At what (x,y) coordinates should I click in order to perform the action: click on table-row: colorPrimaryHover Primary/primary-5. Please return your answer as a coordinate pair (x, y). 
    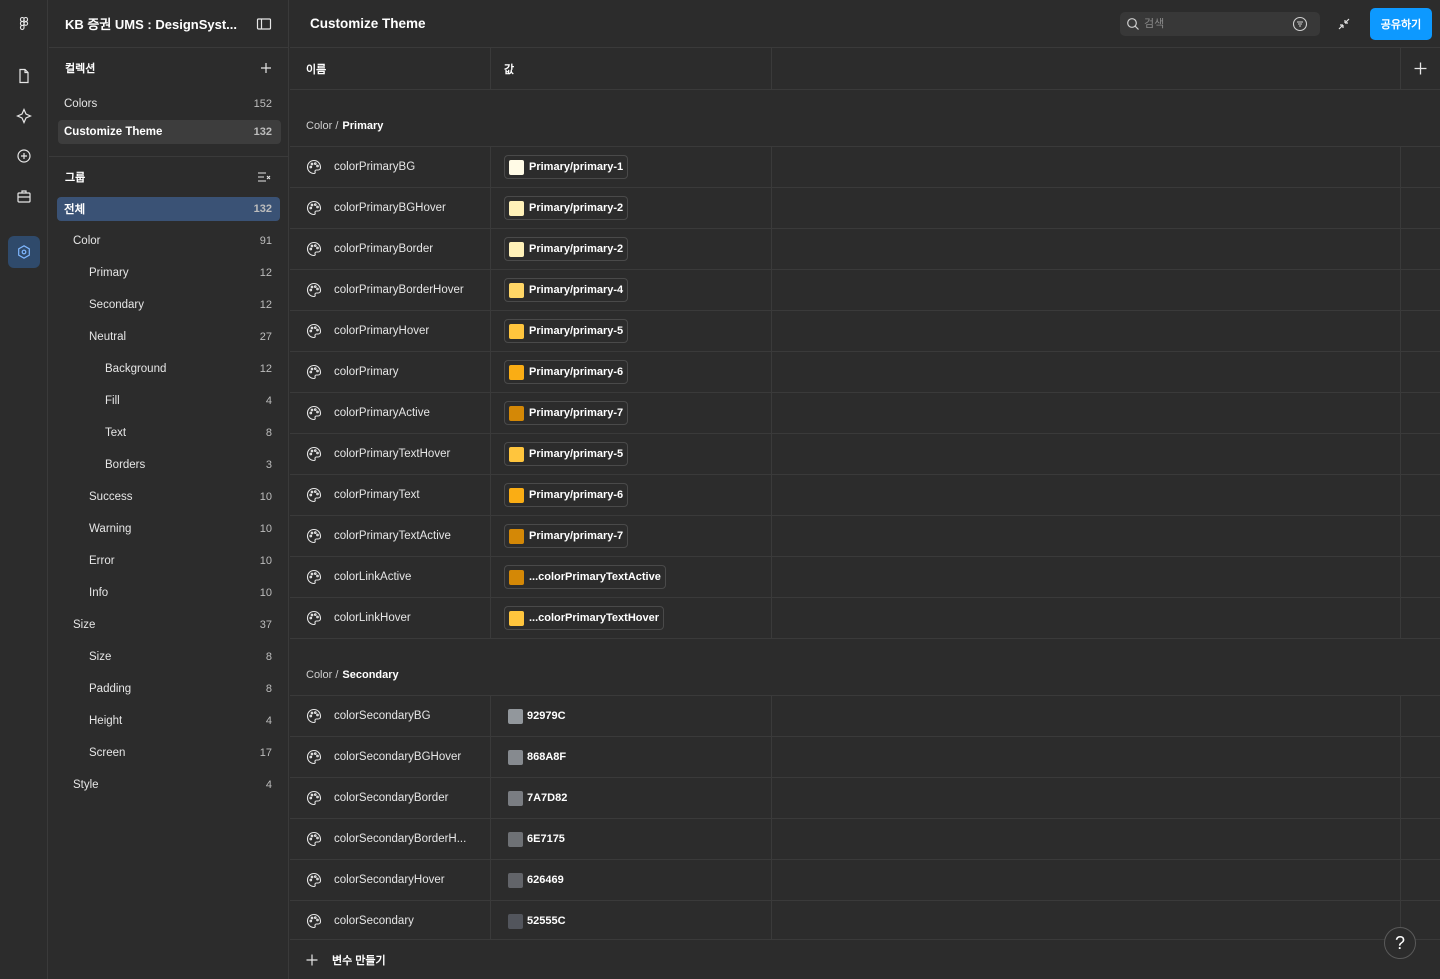
    Looking at the image, I should click on (865, 331).